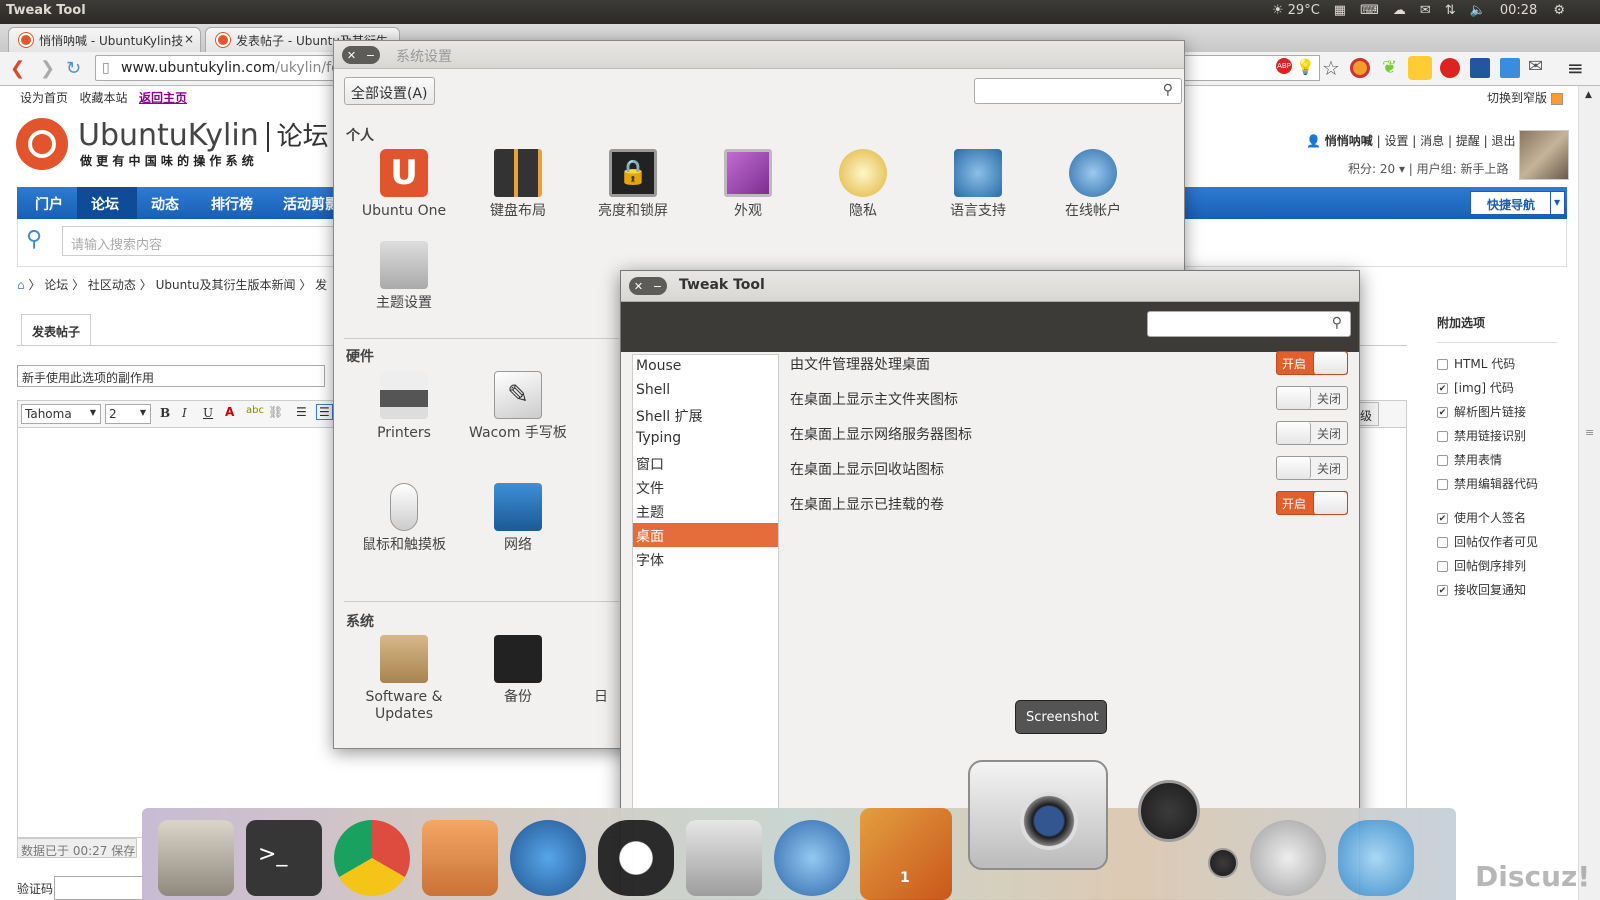 The height and width of the screenshot is (900, 1600). Describe the element at coordinates (203, 134) in the screenshot. I see `forum-logo-text: UbuntuKylin 论坛` at that location.